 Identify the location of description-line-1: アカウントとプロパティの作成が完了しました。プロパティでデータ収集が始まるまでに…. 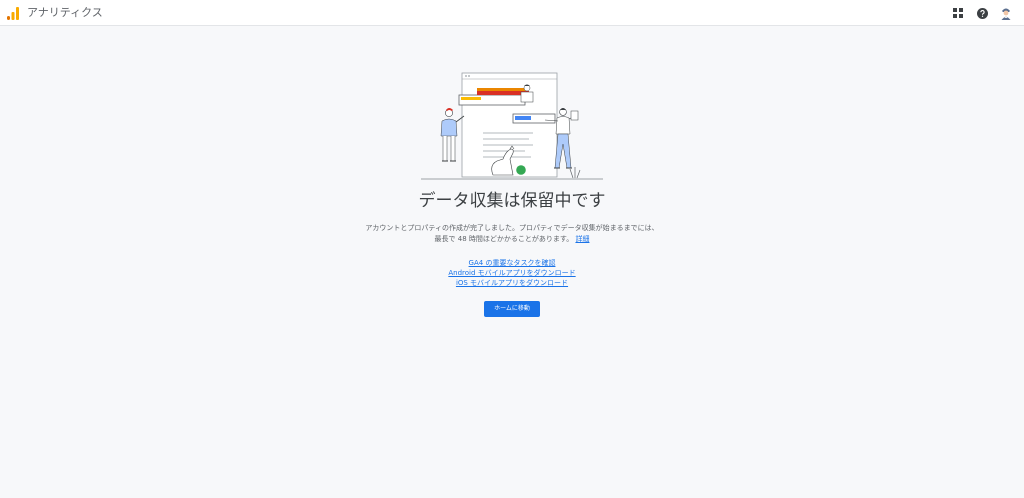
(512, 228).